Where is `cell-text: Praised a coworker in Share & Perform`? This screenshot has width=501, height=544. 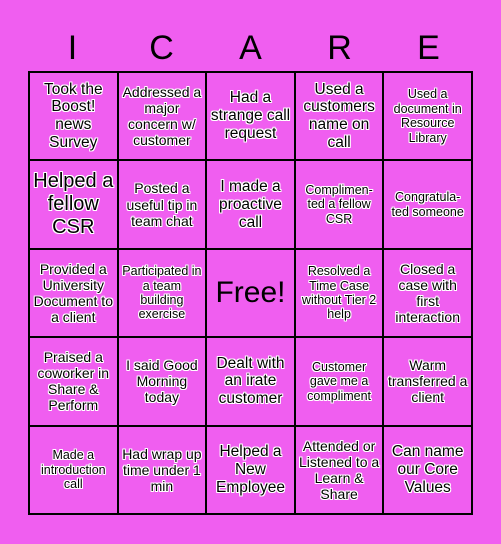 cell-text: Praised a coworker in Share & Perform is located at coordinates (73, 381).